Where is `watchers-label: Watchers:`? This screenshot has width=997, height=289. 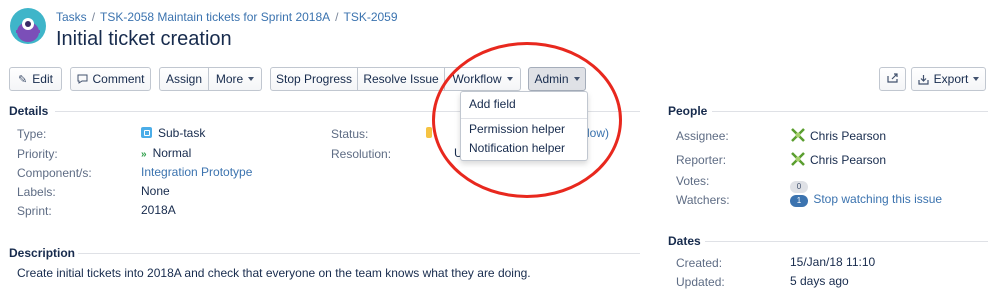 watchers-label: Watchers: is located at coordinates (703, 200).